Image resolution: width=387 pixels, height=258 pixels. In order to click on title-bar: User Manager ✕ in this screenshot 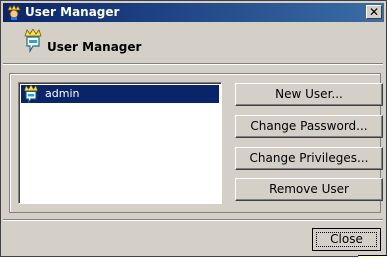, I will do `click(193, 12)`.